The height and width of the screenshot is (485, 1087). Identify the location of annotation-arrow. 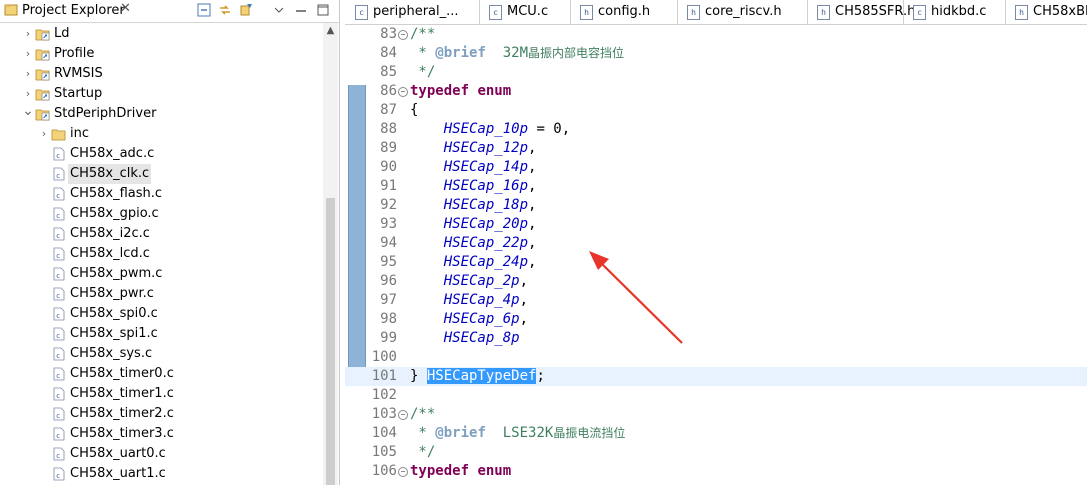
(636, 297).